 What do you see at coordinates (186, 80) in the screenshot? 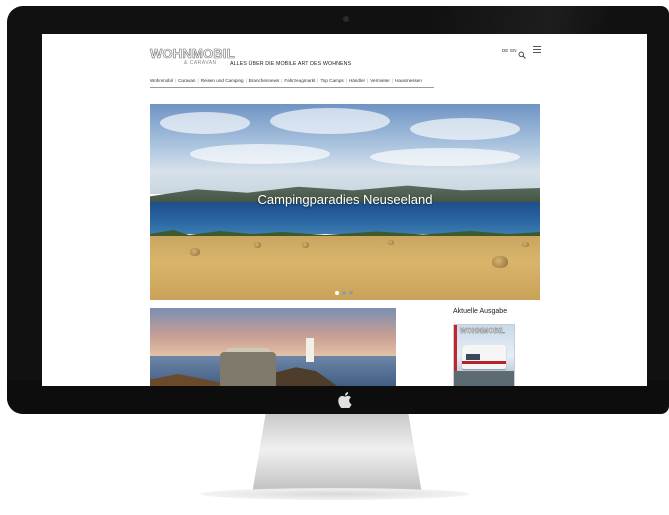
I see `nav-item: Caravan` at bounding box center [186, 80].